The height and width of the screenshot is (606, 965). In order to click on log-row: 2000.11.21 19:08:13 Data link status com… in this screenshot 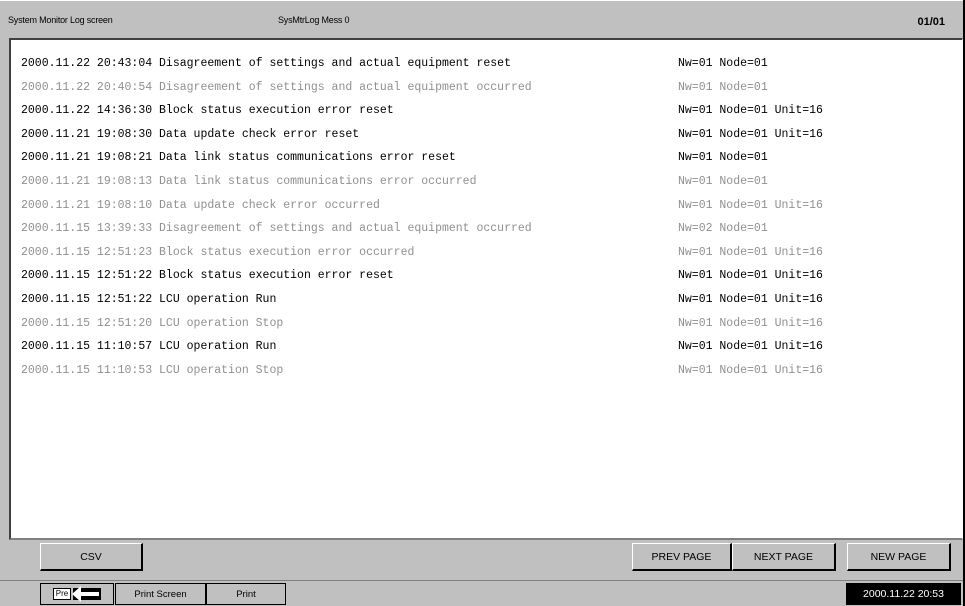, I will do `click(486, 182)`.